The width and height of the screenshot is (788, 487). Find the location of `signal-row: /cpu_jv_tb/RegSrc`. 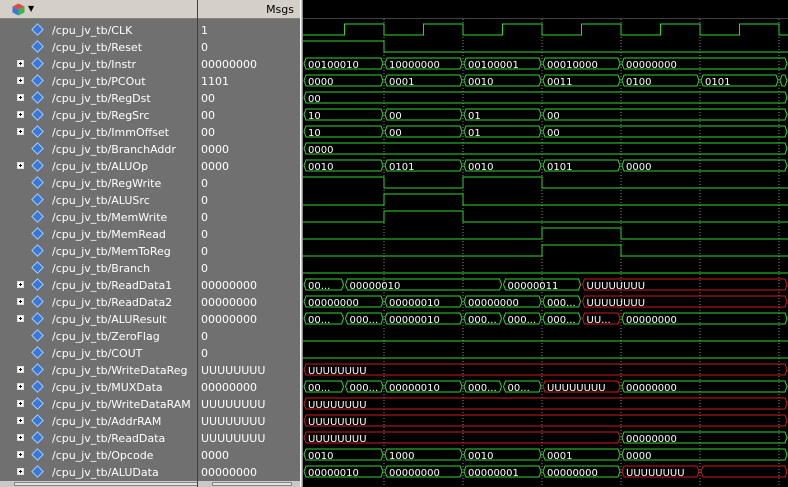

signal-row: /cpu_jv_tb/RegSrc is located at coordinates (98, 115).